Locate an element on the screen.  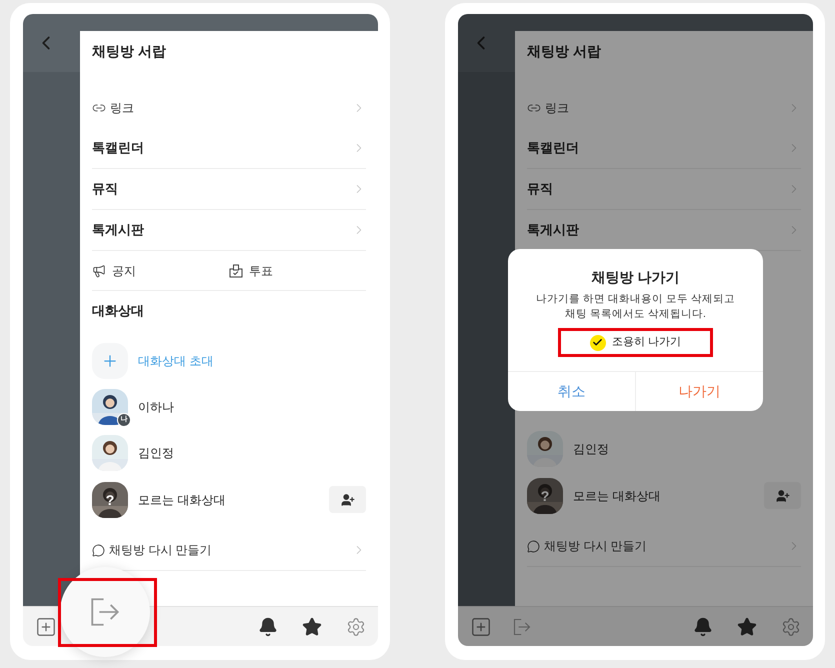
vote-label: 투표 is located at coordinates (261, 271).